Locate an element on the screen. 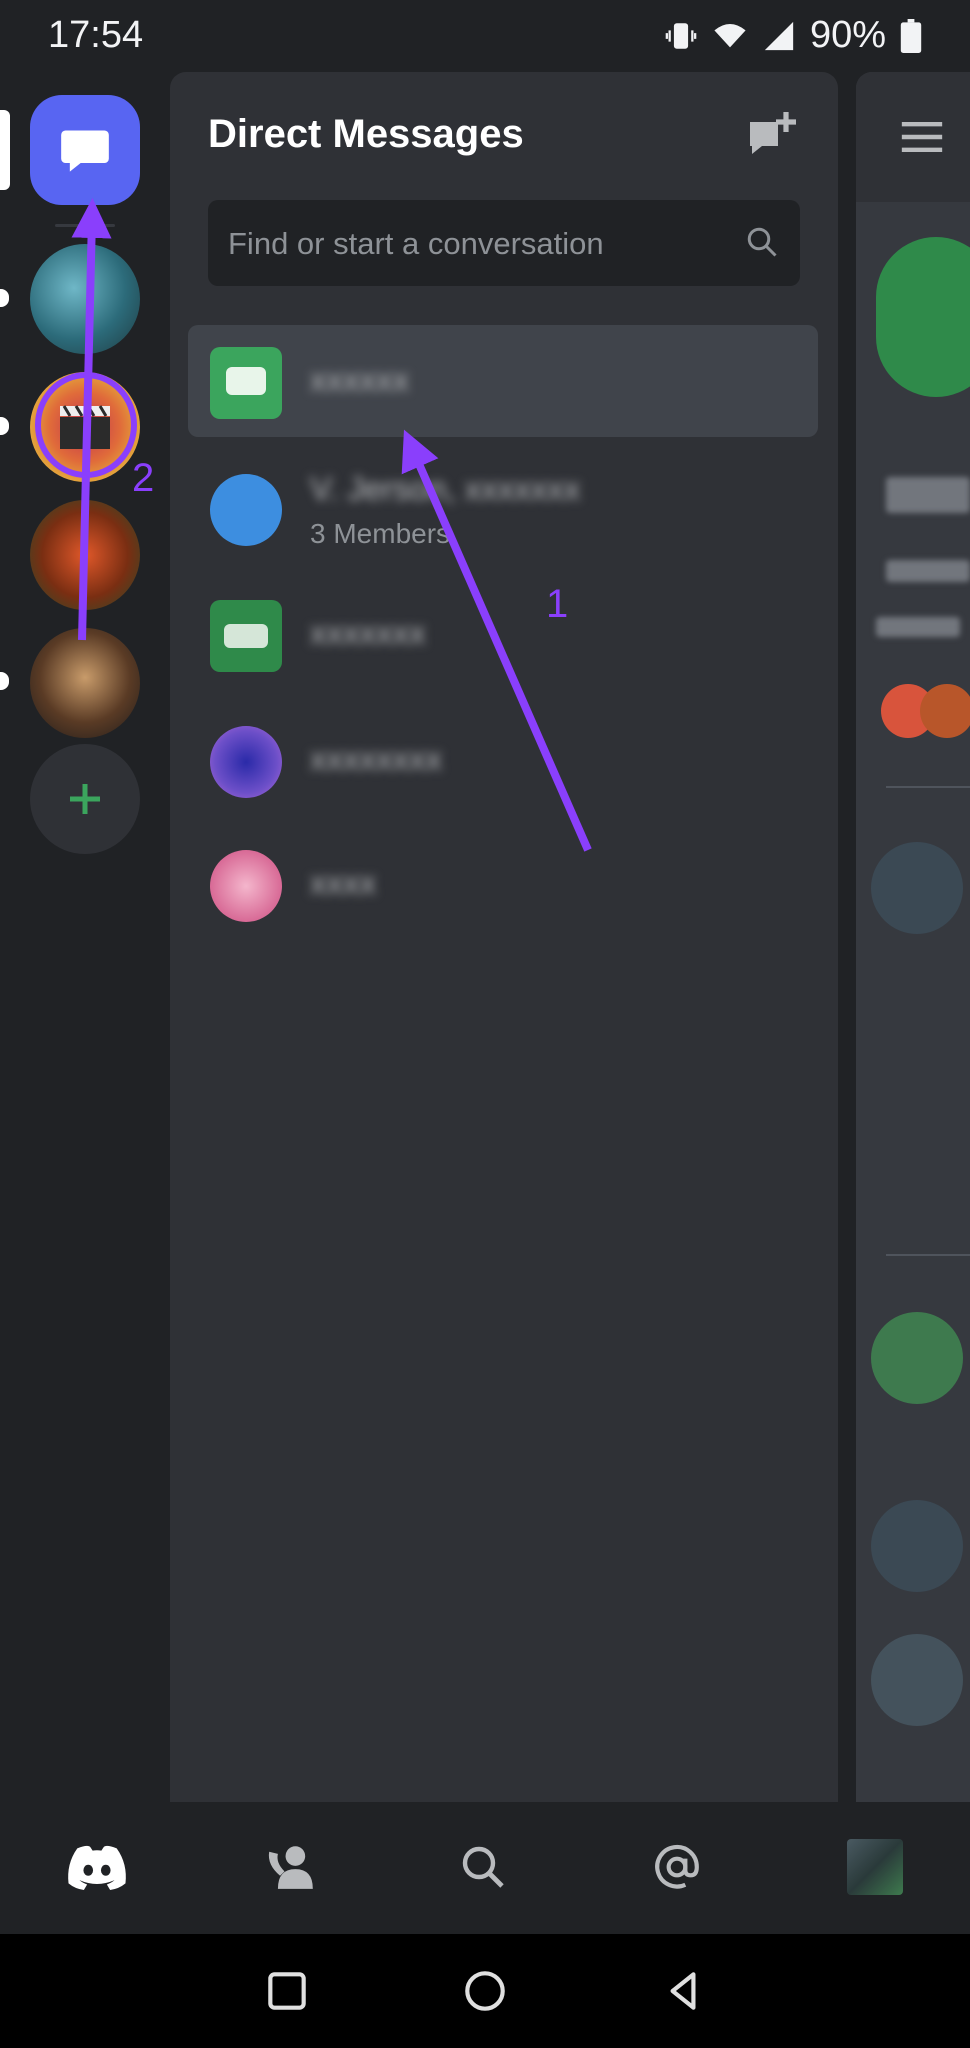  chat-preview-header is located at coordinates (913, 137).